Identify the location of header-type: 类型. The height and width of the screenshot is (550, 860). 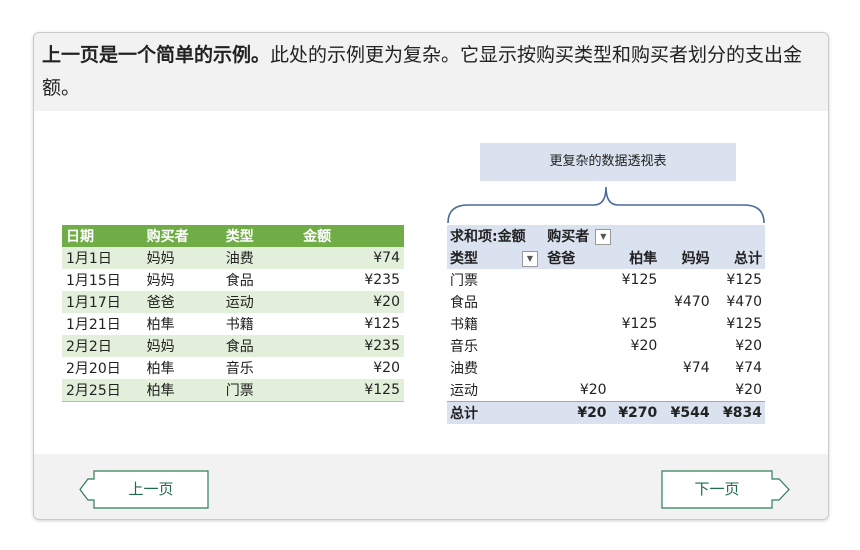
(260, 236).